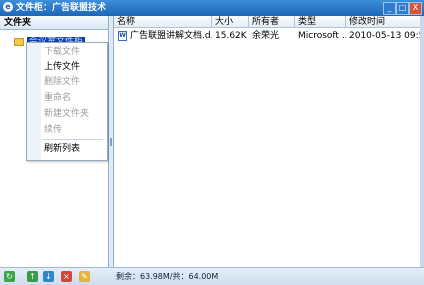 The image size is (424, 285). What do you see at coordinates (74, 149) in the screenshot?
I see `menu-item-refresh: 刷新列表` at bounding box center [74, 149].